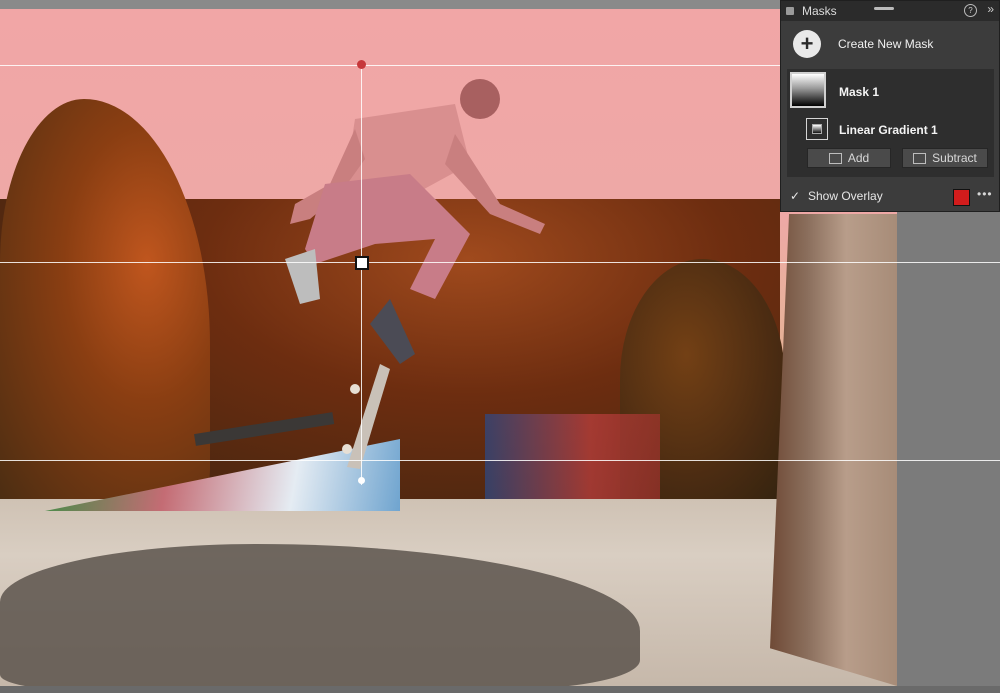 The height and width of the screenshot is (693, 1000). Describe the element at coordinates (808, 90) in the screenshot. I see `mask-thumbnail` at that location.